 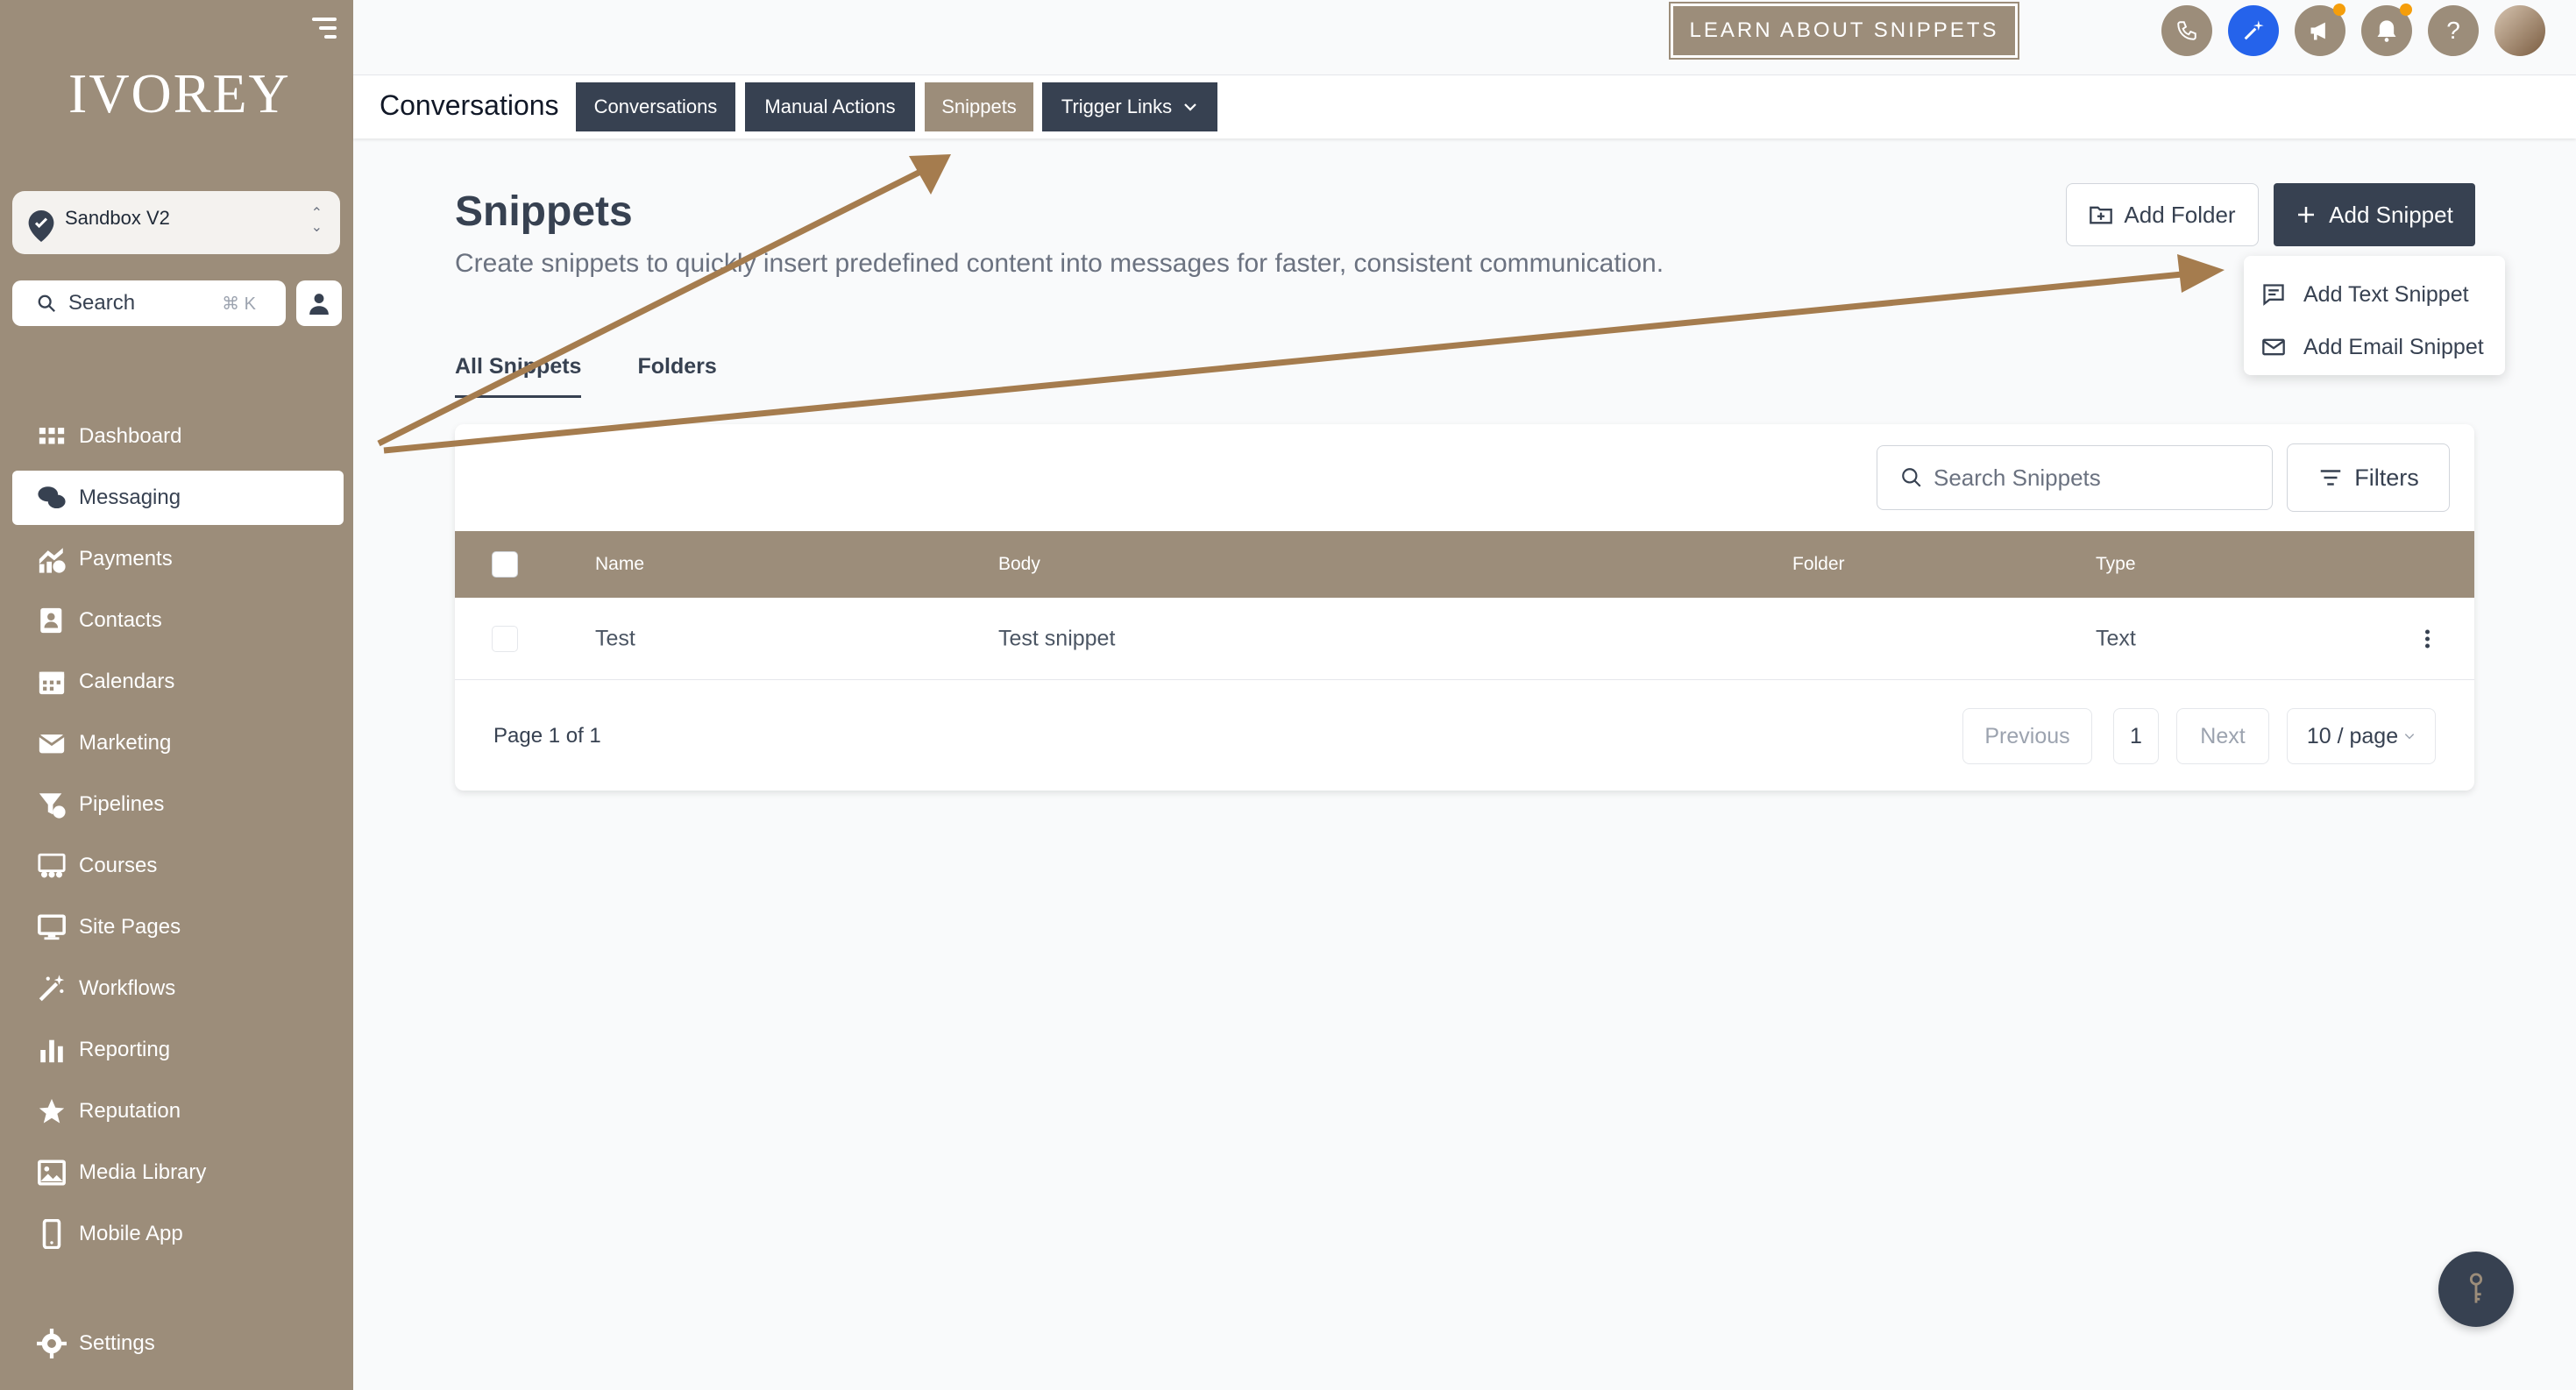 I want to click on column-header-name: Name, so click(x=619, y=564).